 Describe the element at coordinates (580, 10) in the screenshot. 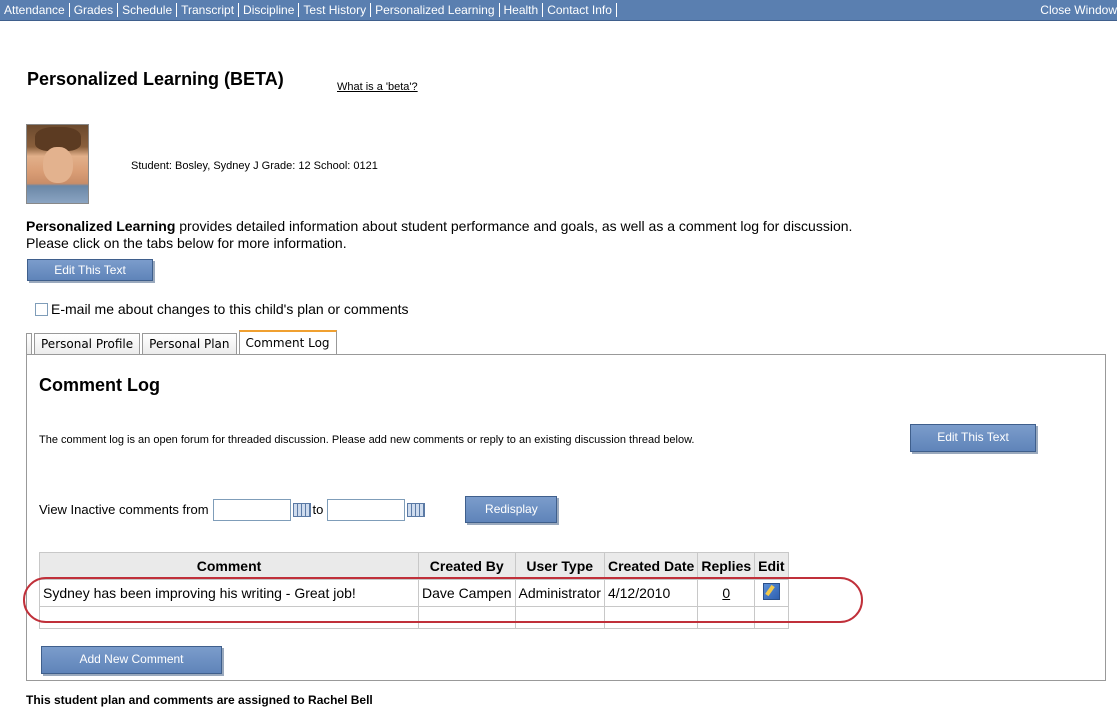

I see `nav-contact-info: Contact Info` at that location.